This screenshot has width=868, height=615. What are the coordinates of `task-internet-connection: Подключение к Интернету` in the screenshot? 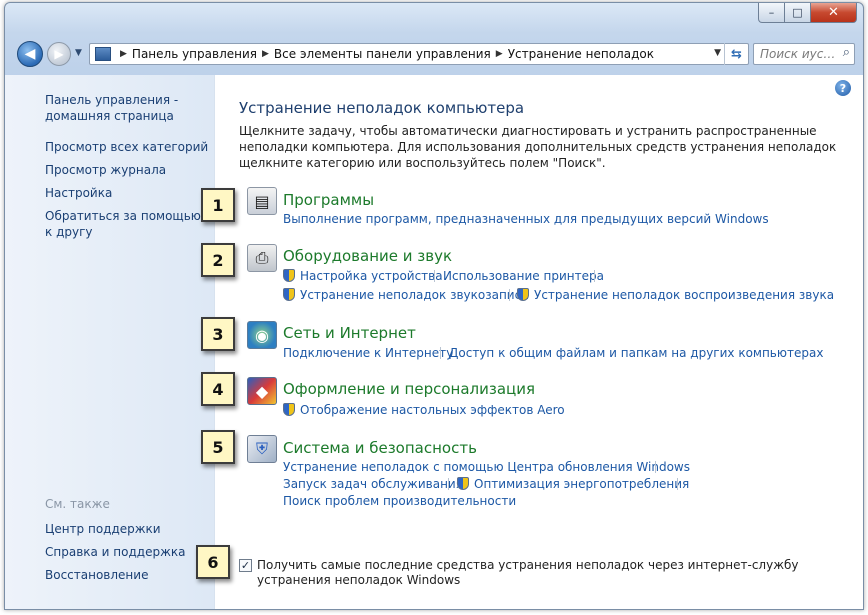 It's located at (368, 353).